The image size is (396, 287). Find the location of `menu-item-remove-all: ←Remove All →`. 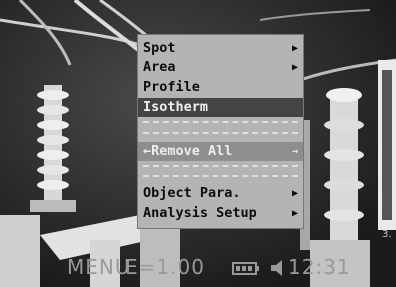

menu-item-remove-all: ←Remove All → is located at coordinates (220, 151).